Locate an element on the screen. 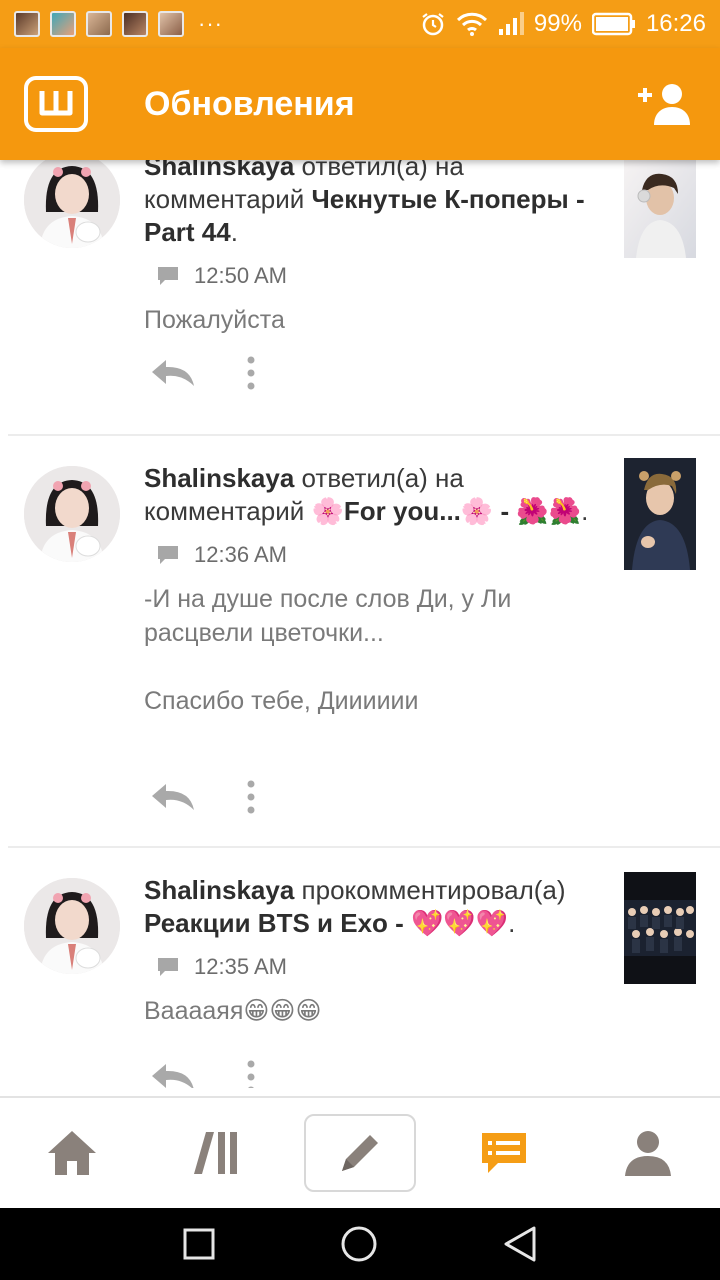 This screenshot has width=720, height=1280. battery-icon is located at coordinates (613, 24).